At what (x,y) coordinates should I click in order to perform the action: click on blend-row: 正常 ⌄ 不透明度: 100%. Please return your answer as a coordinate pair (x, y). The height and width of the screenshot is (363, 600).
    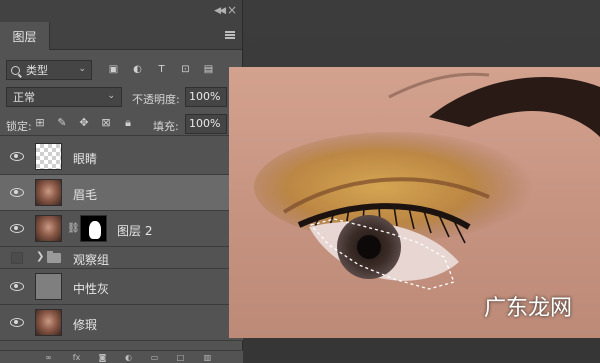
    Looking at the image, I should click on (121, 97).